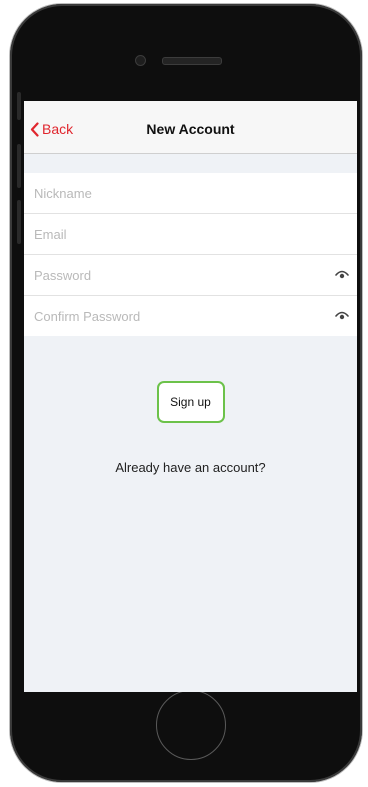 This screenshot has width=368, height=787. What do you see at coordinates (169, 275) in the screenshot?
I see `password-input` at bounding box center [169, 275].